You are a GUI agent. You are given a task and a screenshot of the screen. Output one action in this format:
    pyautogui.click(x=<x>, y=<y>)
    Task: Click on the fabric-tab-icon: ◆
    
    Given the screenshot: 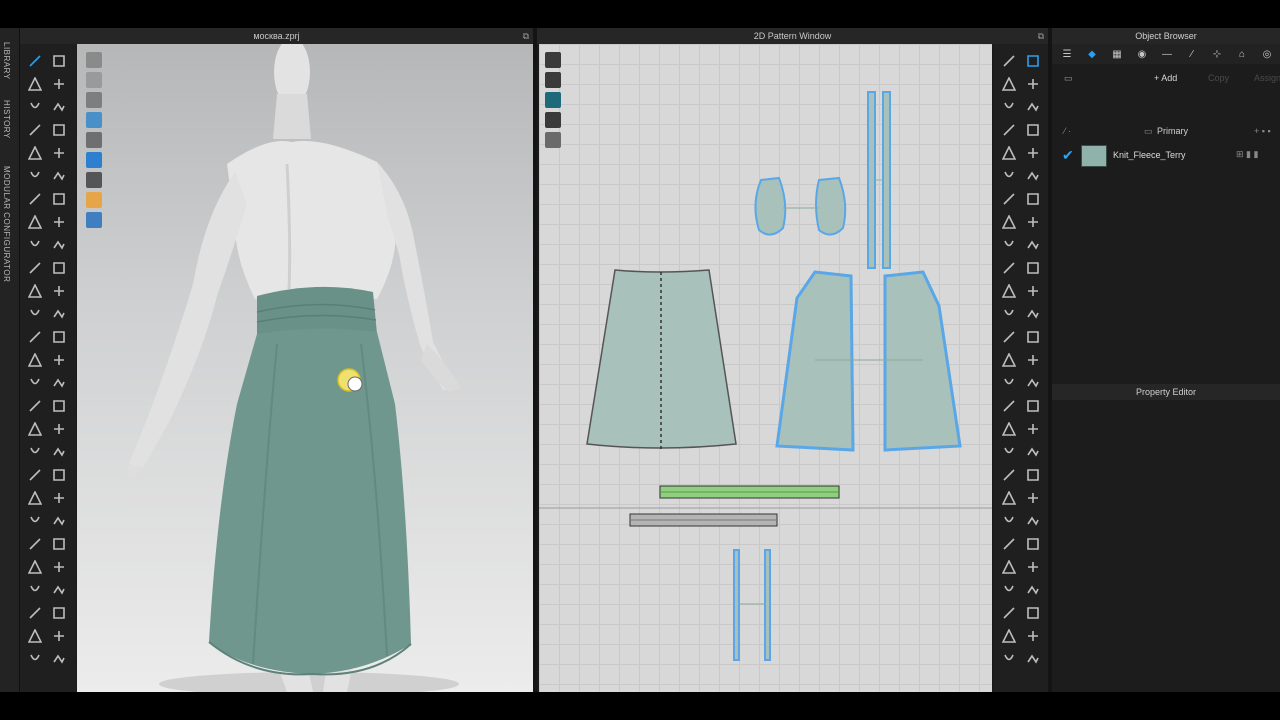 What is the action you would take?
    pyautogui.click(x=1092, y=54)
    